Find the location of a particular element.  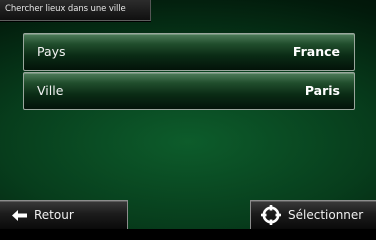

country-row: Pays France is located at coordinates (189, 52).